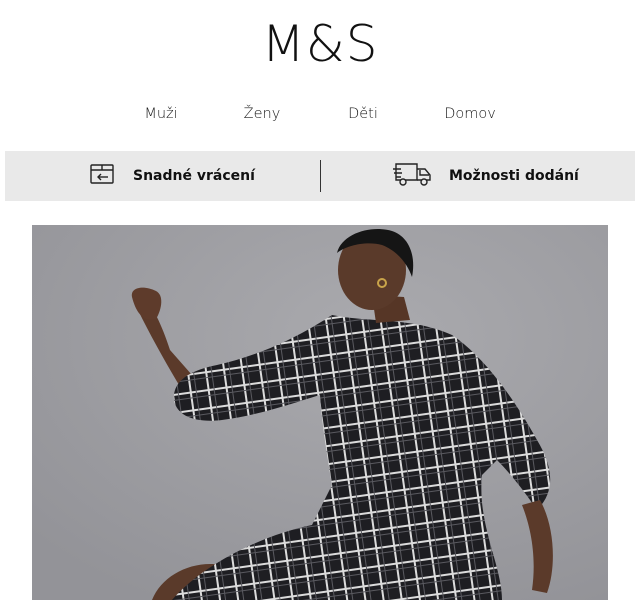  I want to click on benefits-divider, so click(320, 176).